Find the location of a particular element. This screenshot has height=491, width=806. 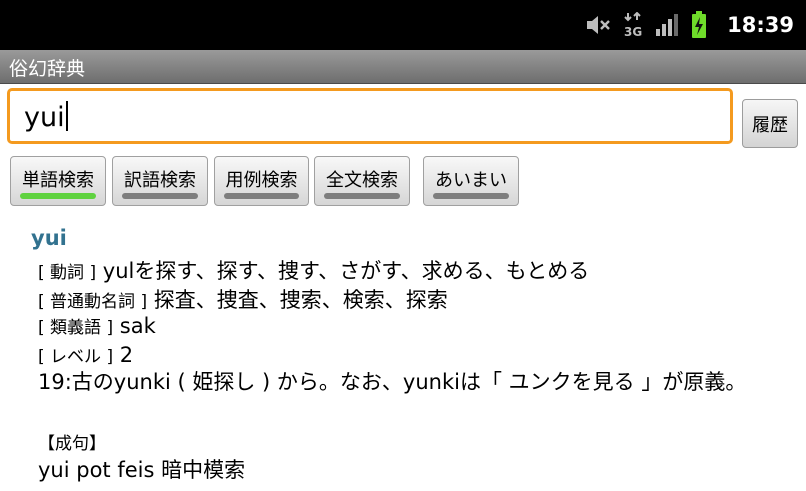

search-input: yui is located at coordinates (370, 116).